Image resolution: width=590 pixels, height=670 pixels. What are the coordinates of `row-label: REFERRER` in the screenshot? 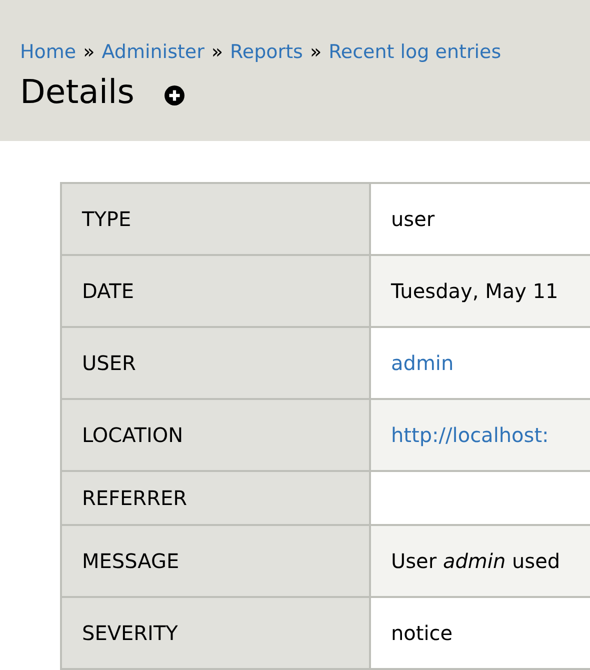 It's located at (216, 498).